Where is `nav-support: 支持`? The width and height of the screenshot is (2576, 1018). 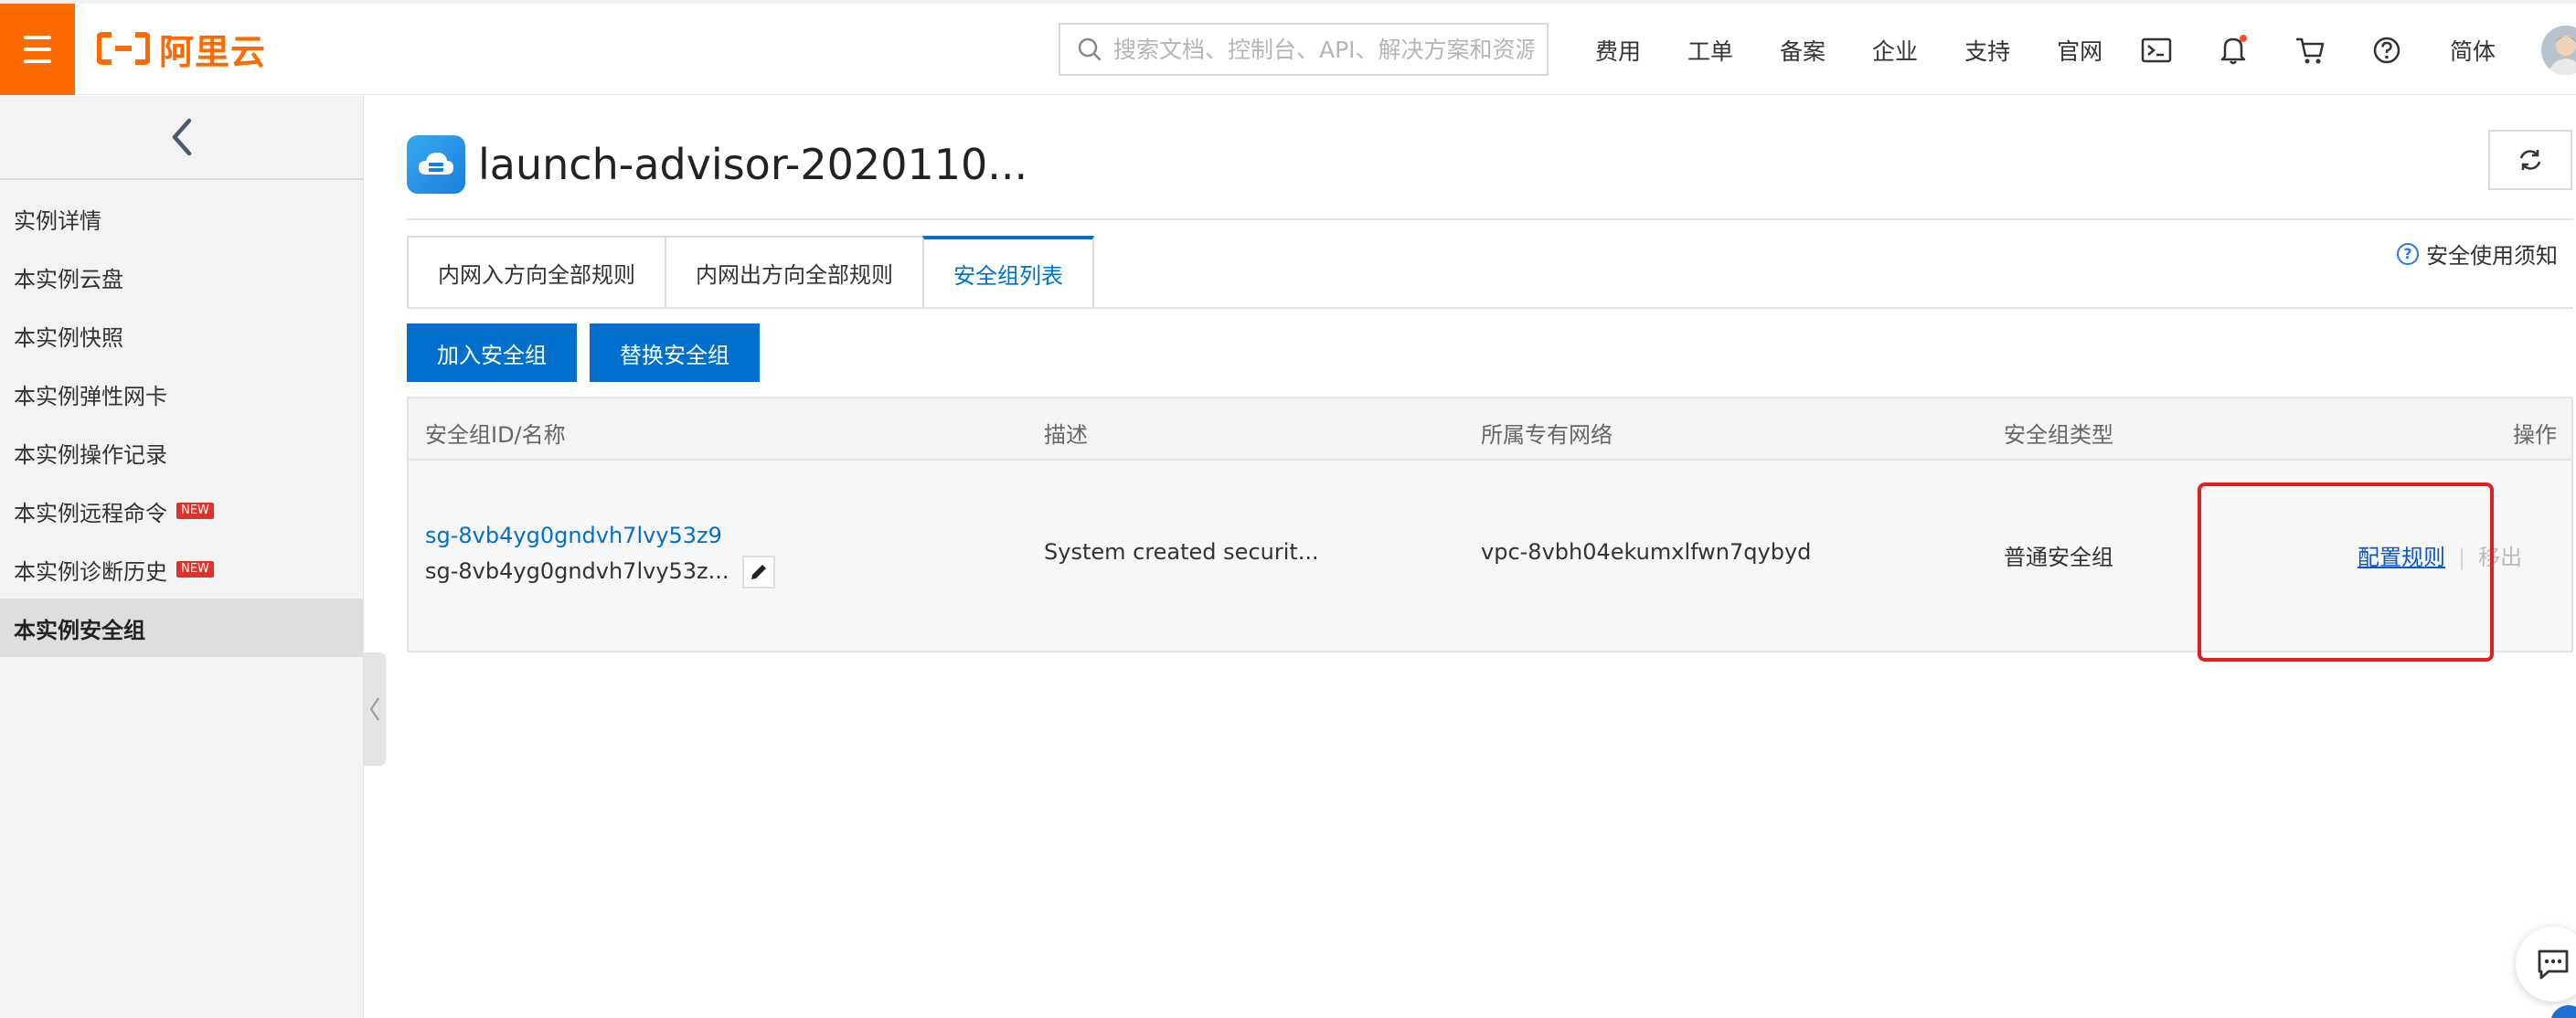
nav-support: 支持 is located at coordinates (1987, 50).